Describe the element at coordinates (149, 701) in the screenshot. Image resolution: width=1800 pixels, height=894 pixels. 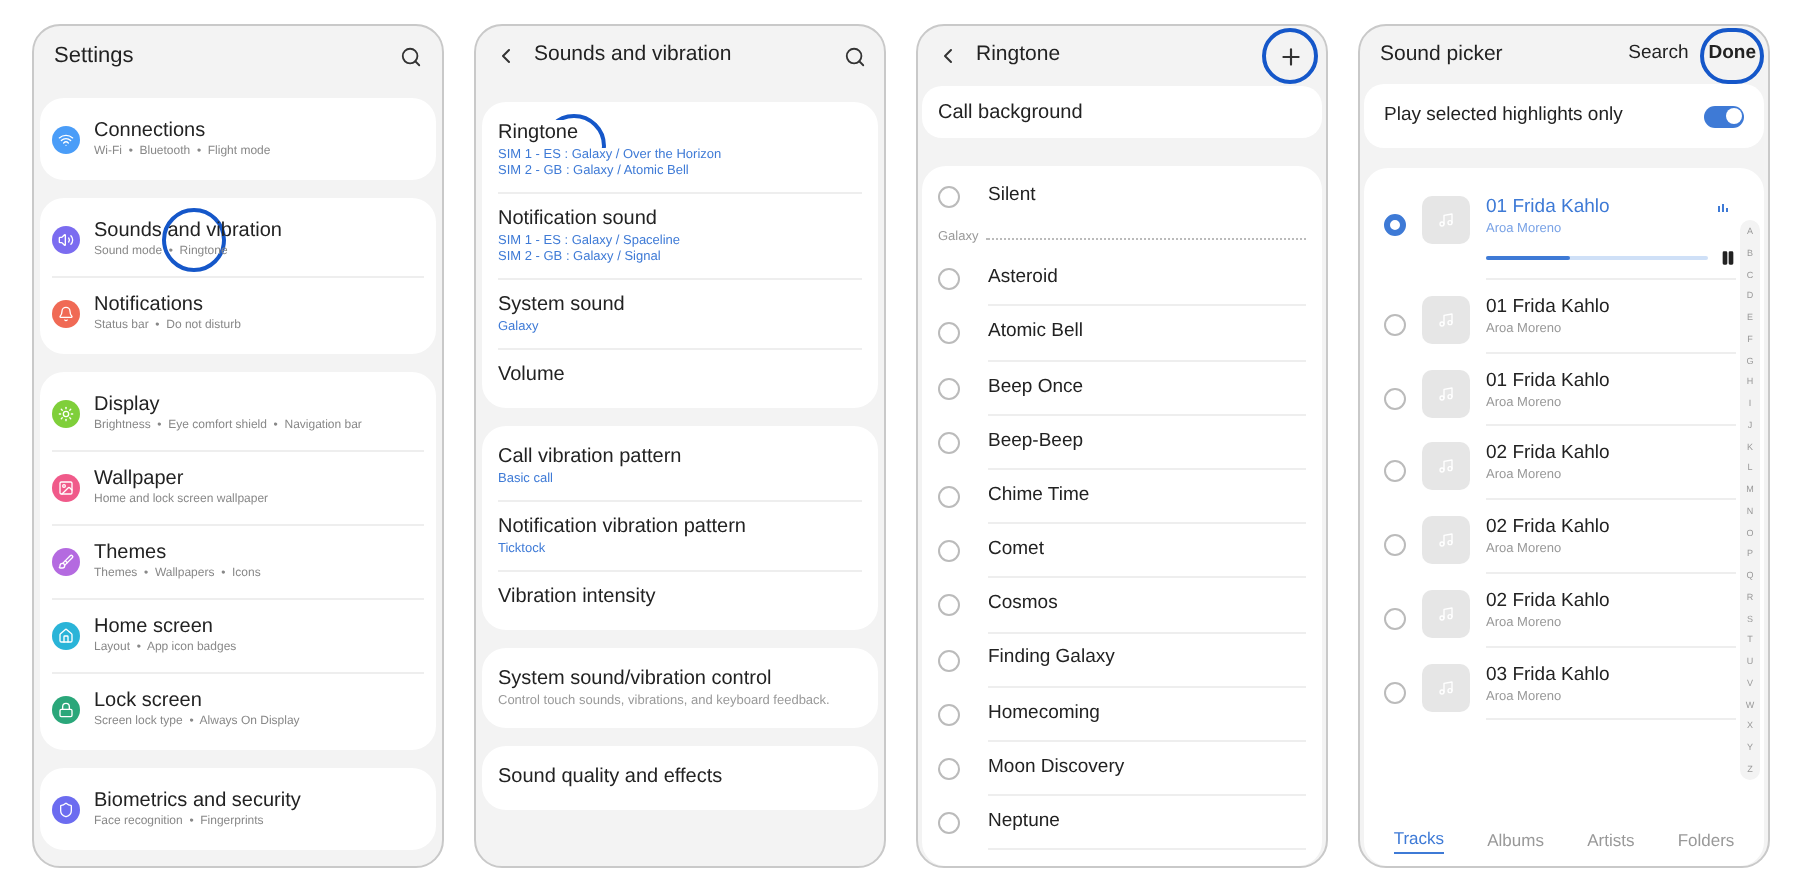
I see `item-title: Lock screen` at that location.